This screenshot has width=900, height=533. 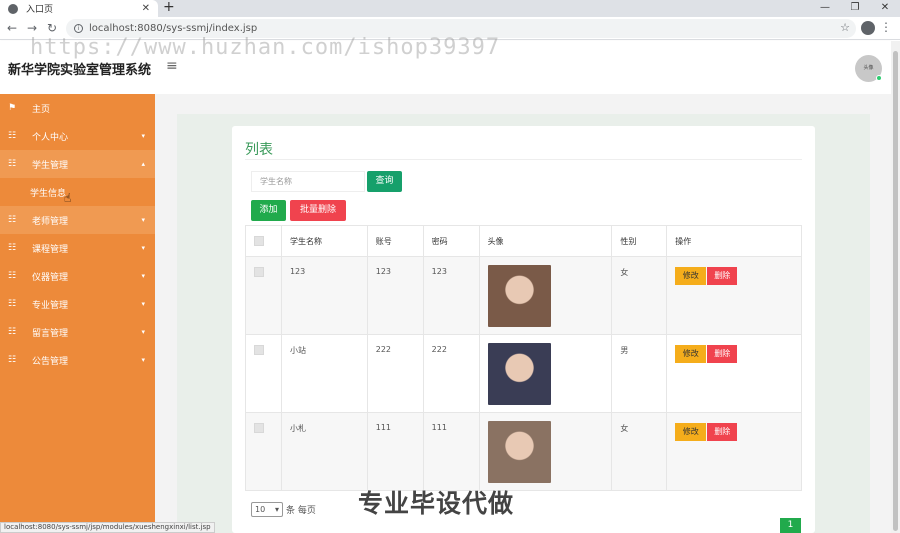 I want to click on table-row: 123 123 123 女 修改 删除, so click(x=523, y=295).